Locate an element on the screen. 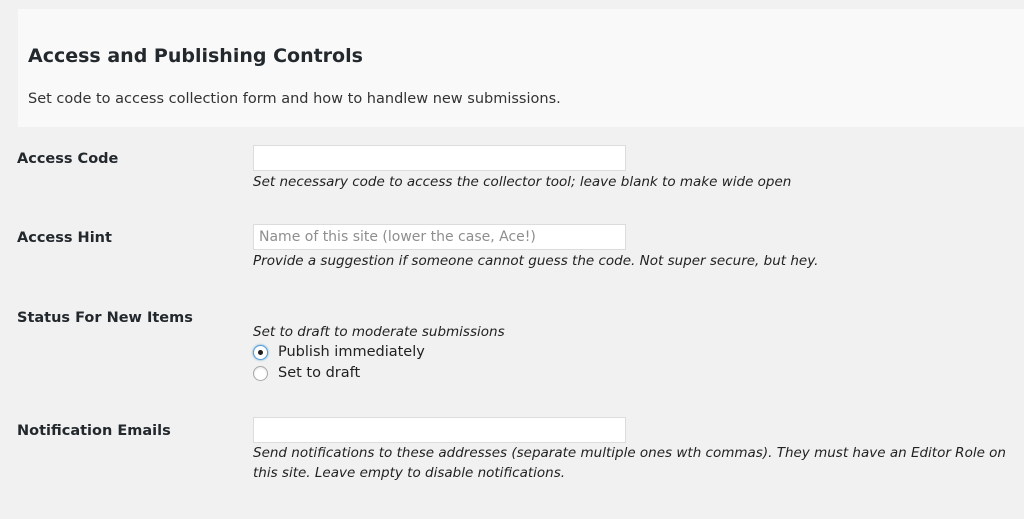 The width and height of the screenshot is (1024, 519). notification-emails-label: Notification Emails is located at coordinates (94, 431).